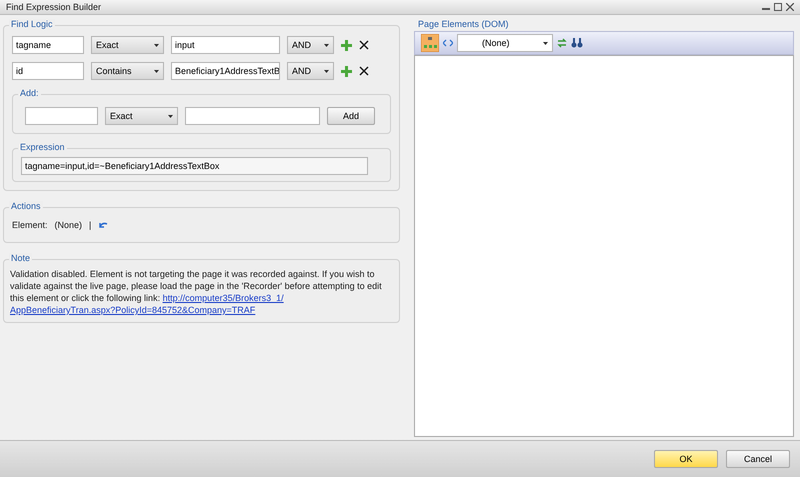 Image resolution: width=800 pixels, height=477 pixels. What do you see at coordinates (103, 225) in the screenshot?
I see `undo-icon` at bounding box center [103, 225].